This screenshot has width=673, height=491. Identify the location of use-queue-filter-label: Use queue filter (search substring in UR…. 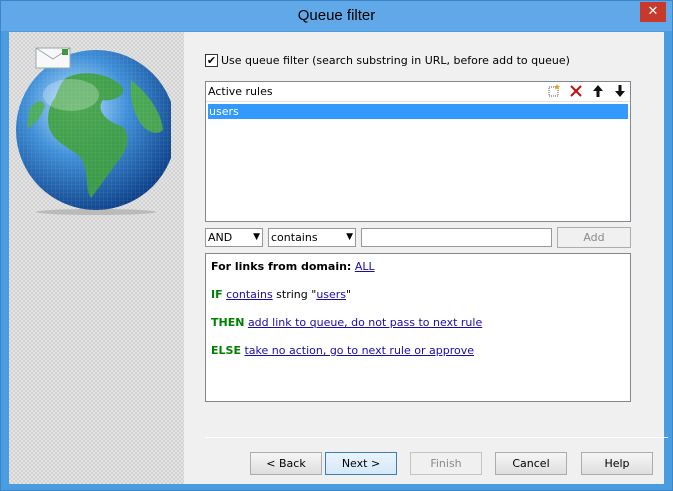
(395, 60).